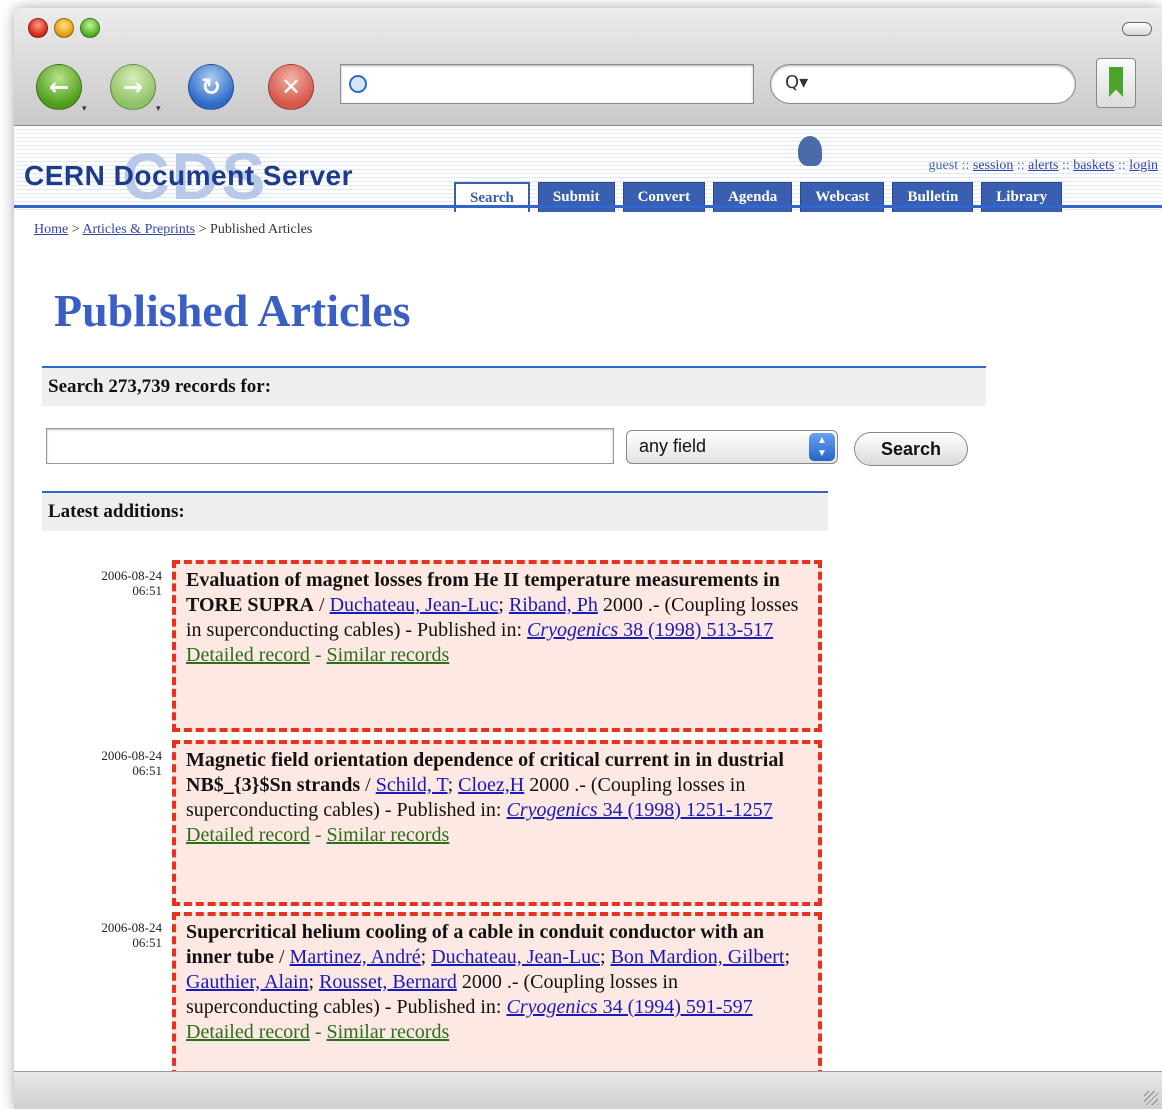 The height and width of the screenshot is (1109, 1162). I want to click on back-history-dropdown-icon: ▾, so click(84, 109).